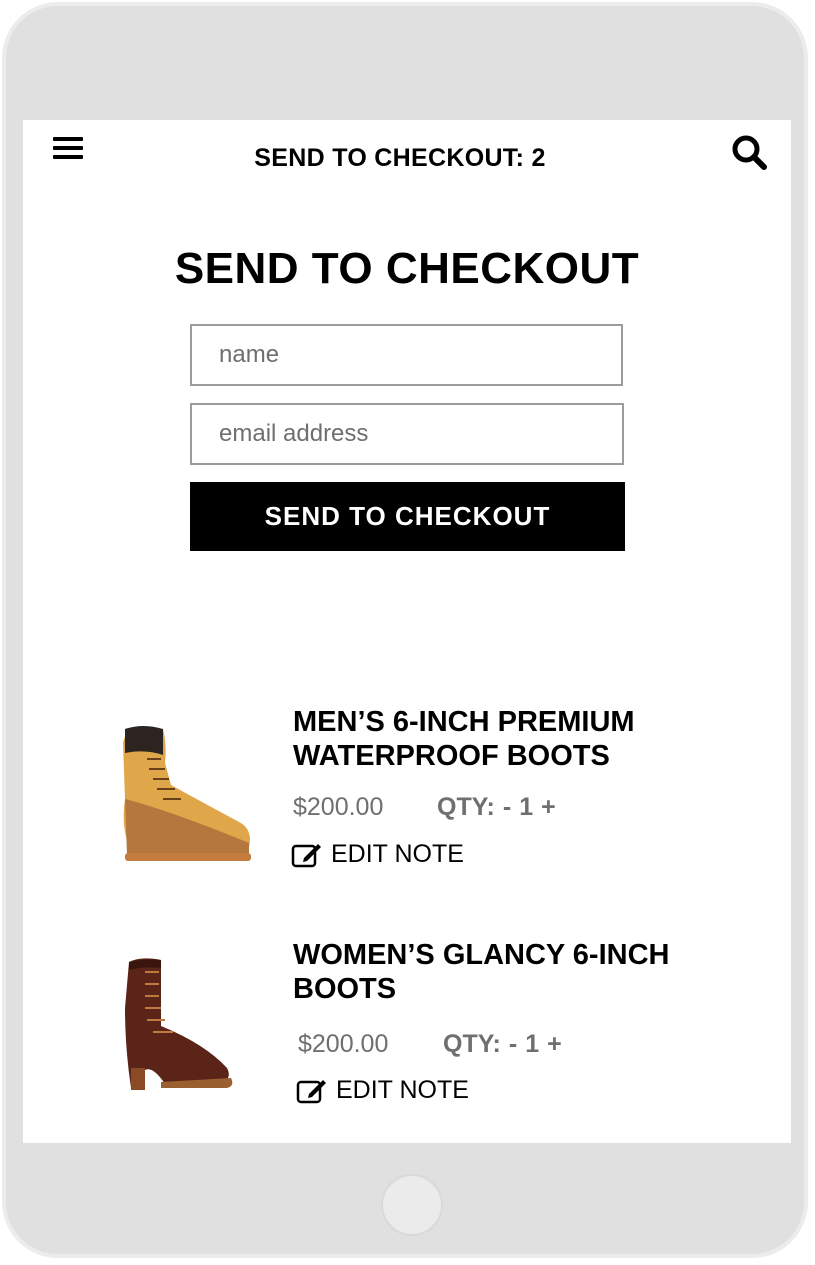  What do you see at coordinates (406, 355) in the screenshot?
I see `name-input` at bounding box center [406, 355].